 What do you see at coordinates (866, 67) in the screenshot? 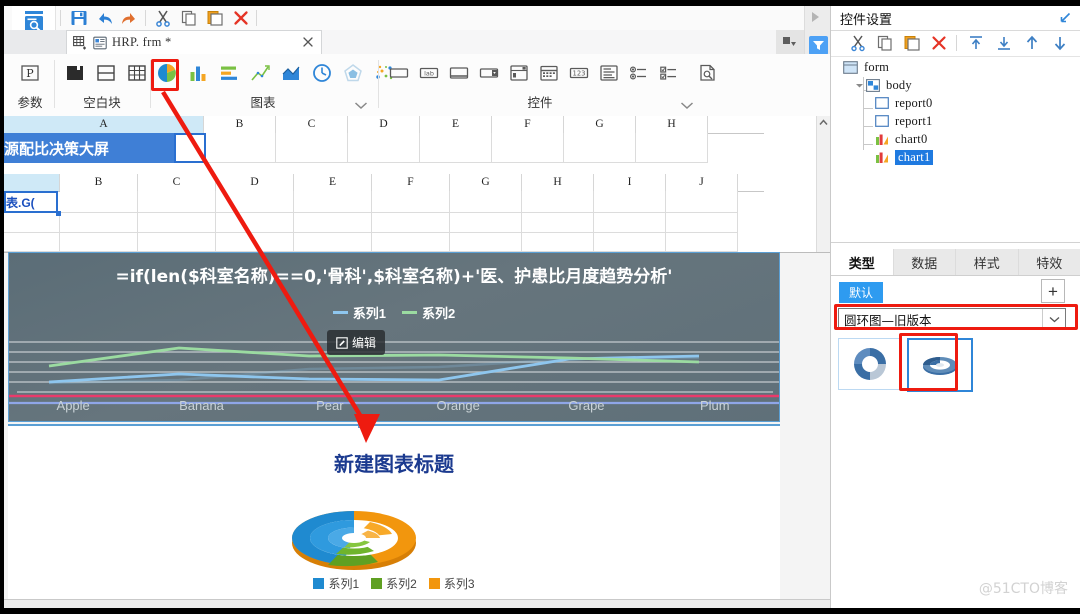
I see `tree-node-form: form` at bounding box center [866, 67].